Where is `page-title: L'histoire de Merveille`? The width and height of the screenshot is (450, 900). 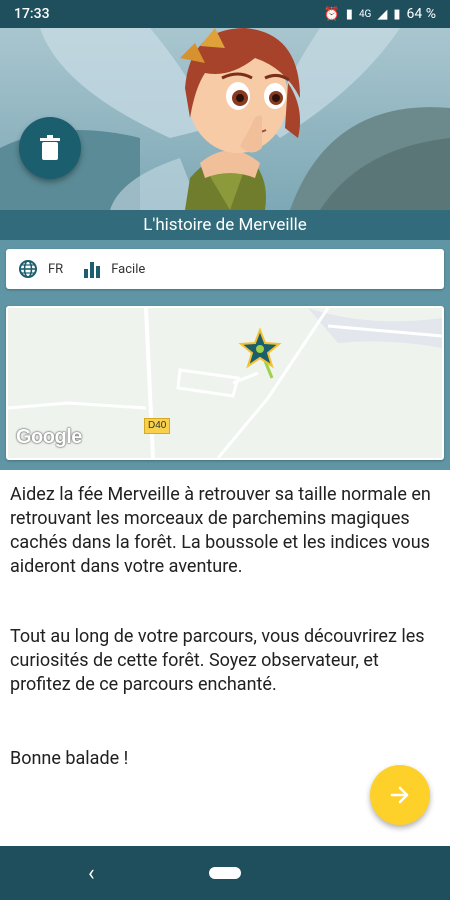 page-title: L'histoire de Merveille is located at coordinates (225, 225).